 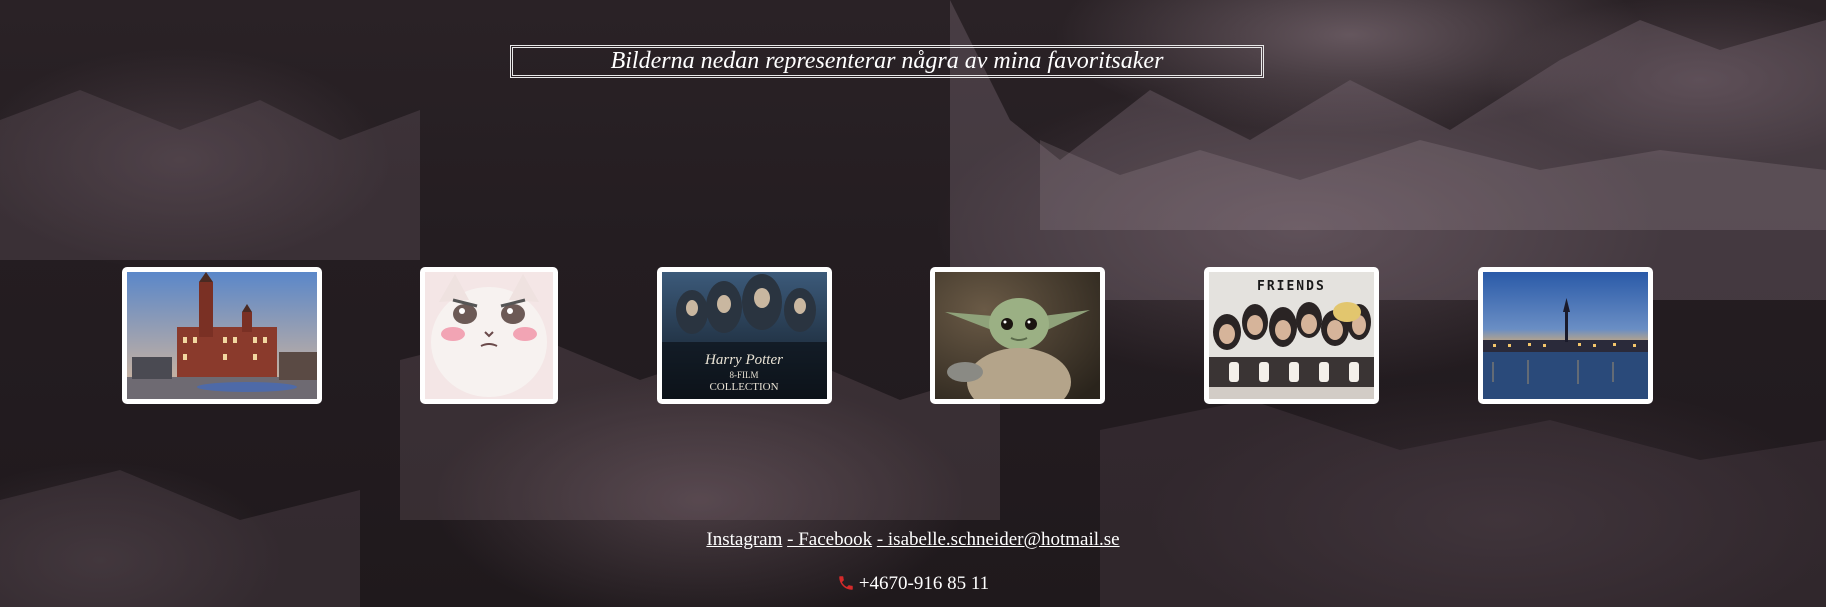 What do you see at coordinates (829, 539) in the screenshot?
I see `facebook-link: - Facebook` at bounding box center [829, 539].